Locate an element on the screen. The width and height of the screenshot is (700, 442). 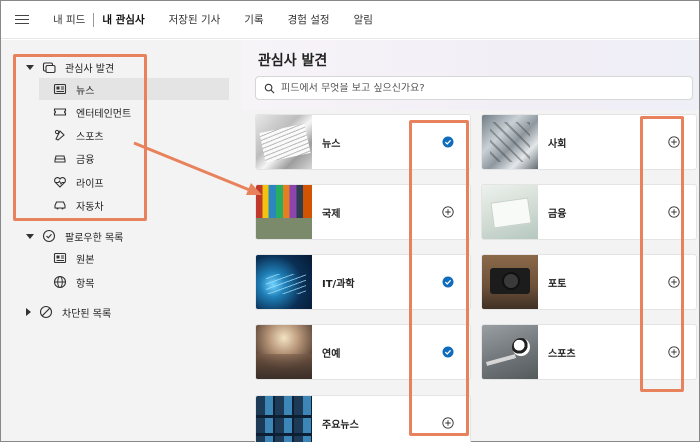
screens-thumbnail is located at coordinates (284, 419).